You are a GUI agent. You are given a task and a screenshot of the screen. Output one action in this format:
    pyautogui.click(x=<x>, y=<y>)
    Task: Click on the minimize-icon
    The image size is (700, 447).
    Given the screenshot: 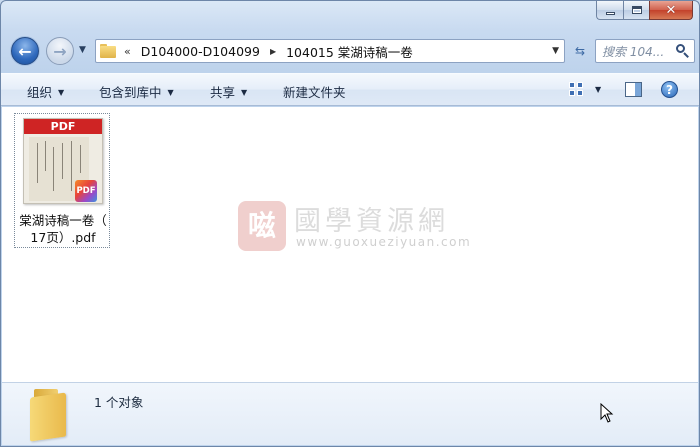 What is the action you would take?
    pyautogui.click(x=610, y=13)
    